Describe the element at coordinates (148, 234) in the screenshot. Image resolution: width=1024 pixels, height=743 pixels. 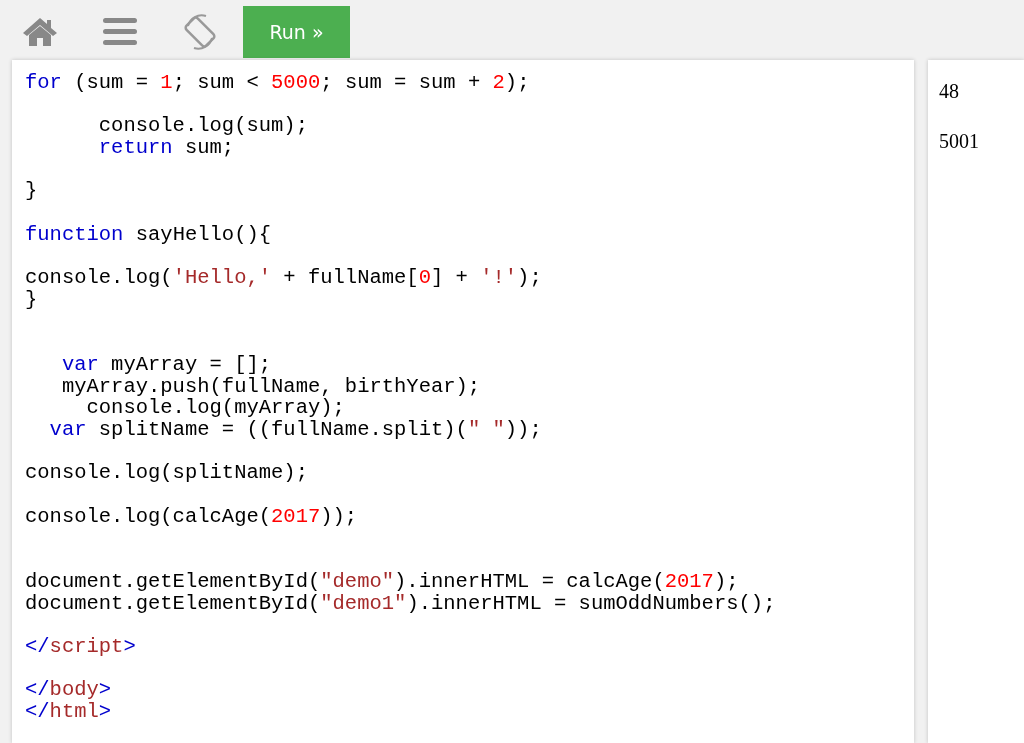
I see `code-line: function sayHello(){` at that location.